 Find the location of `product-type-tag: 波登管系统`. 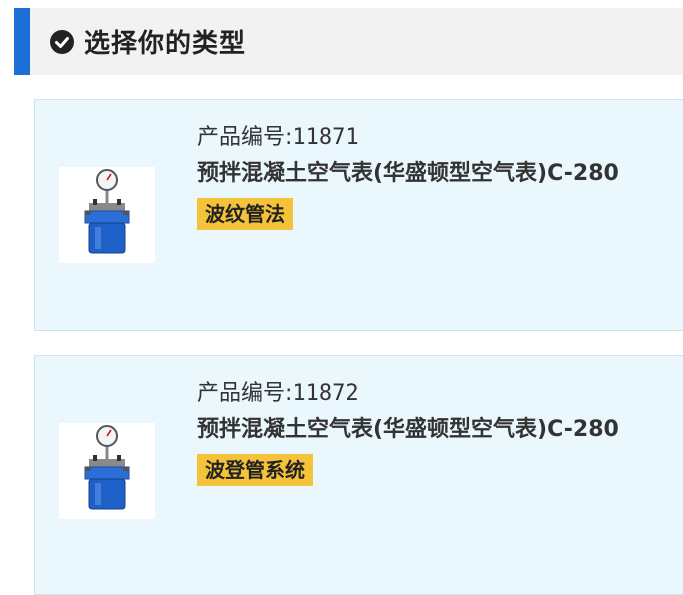

product-type-tag: 波登管系统 is located at coordinates (255, 470).